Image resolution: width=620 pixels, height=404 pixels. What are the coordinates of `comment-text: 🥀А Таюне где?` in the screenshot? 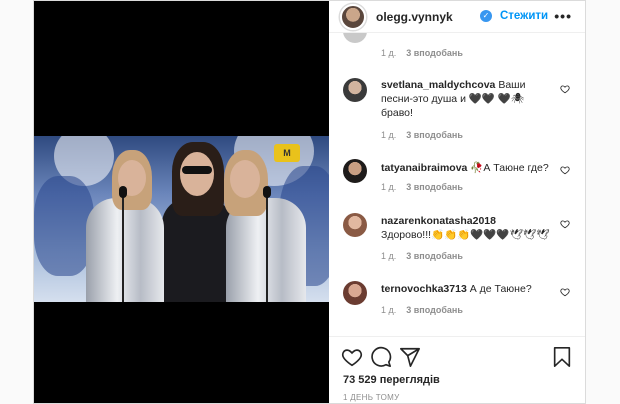 It's located at (509, 168).